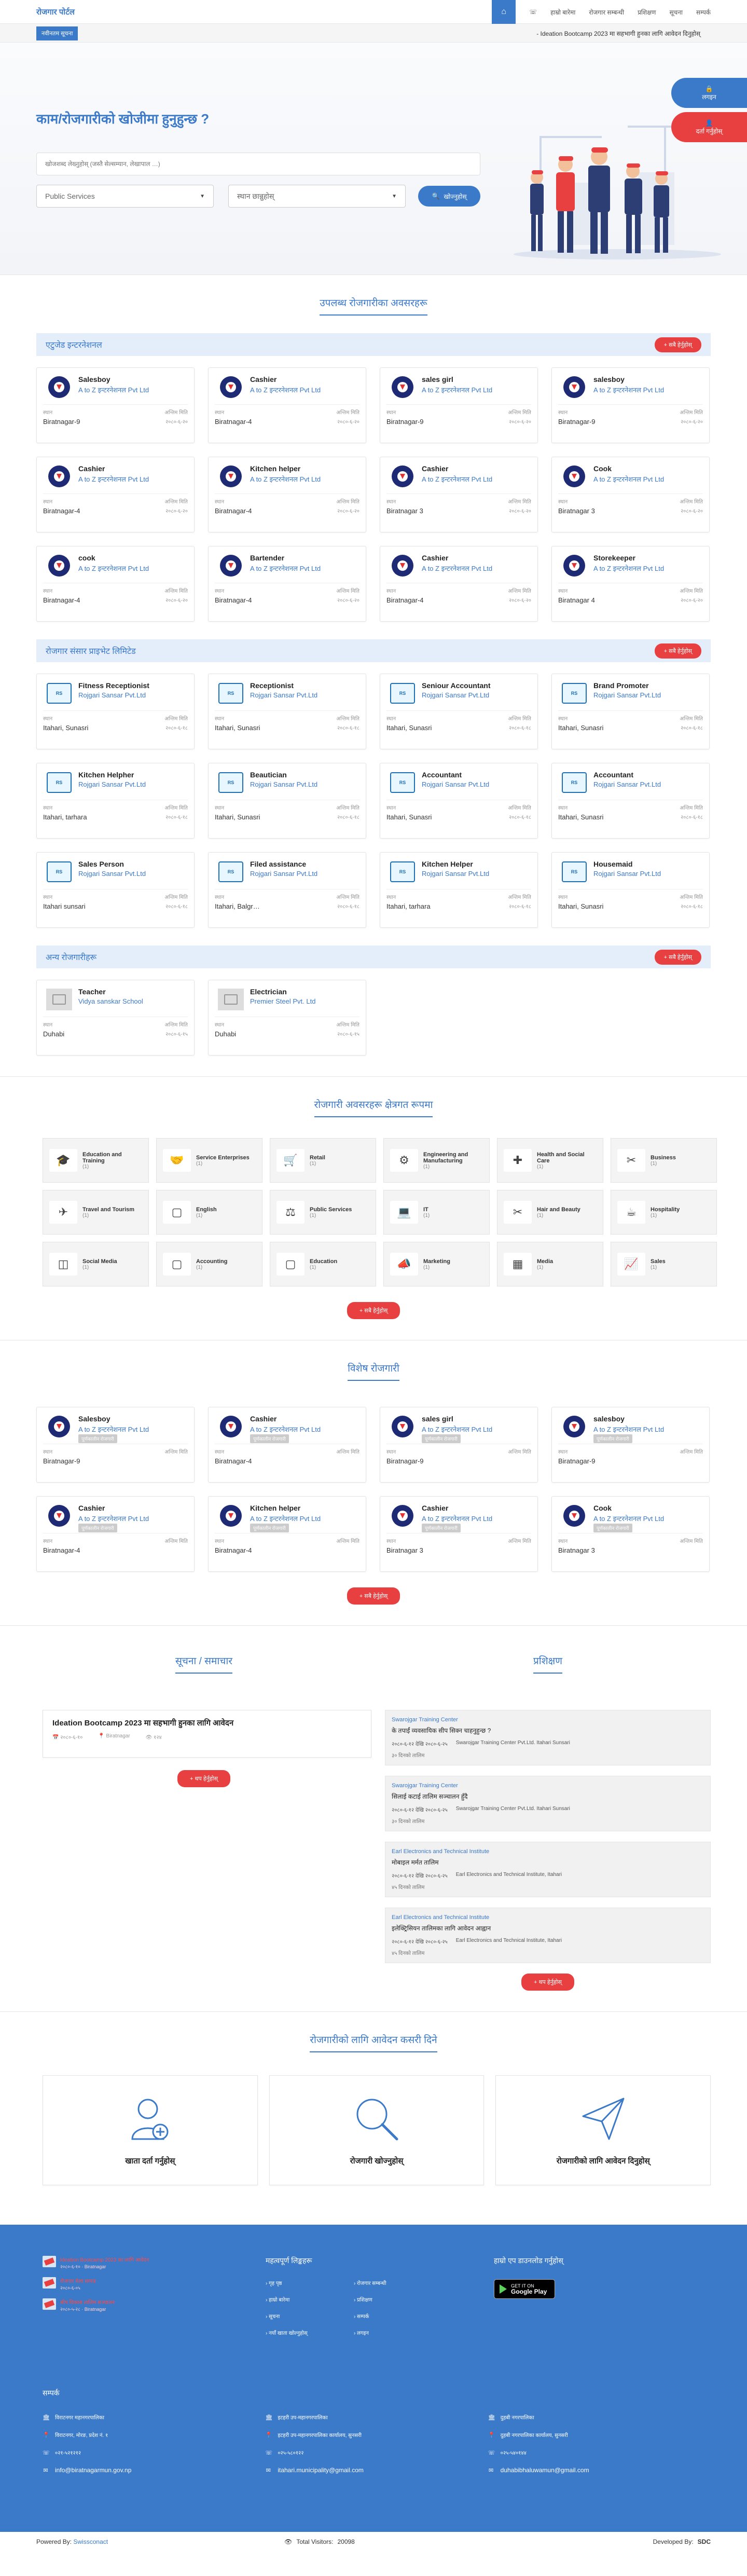 Image resolution: width=747 pixels, height=2576 pixels. What do you see at coordinates (647, 12) in the screenshot?
I see `nav-item-training: प्रशिक्षण` at bounding box center [647, 12].